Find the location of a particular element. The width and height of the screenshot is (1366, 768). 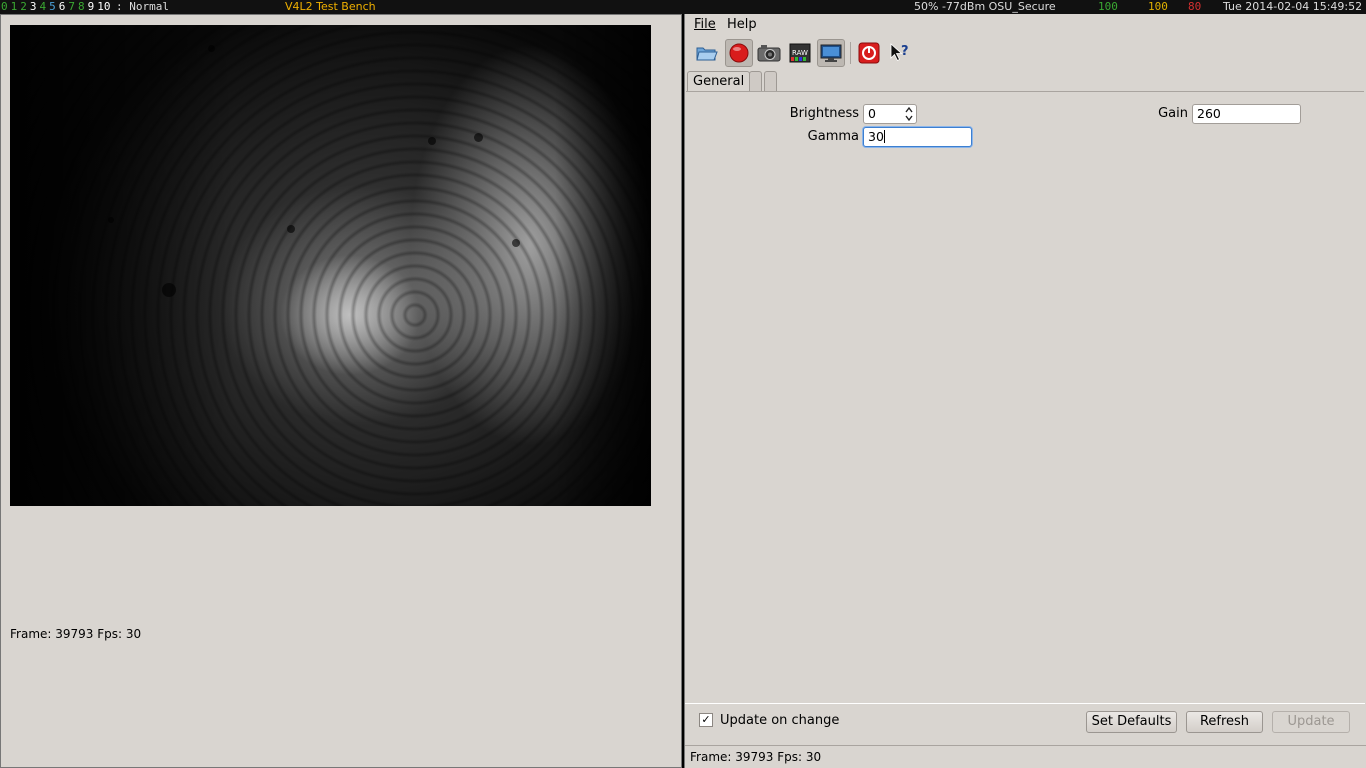

menu-file: File is located at coordinates (705, 24).